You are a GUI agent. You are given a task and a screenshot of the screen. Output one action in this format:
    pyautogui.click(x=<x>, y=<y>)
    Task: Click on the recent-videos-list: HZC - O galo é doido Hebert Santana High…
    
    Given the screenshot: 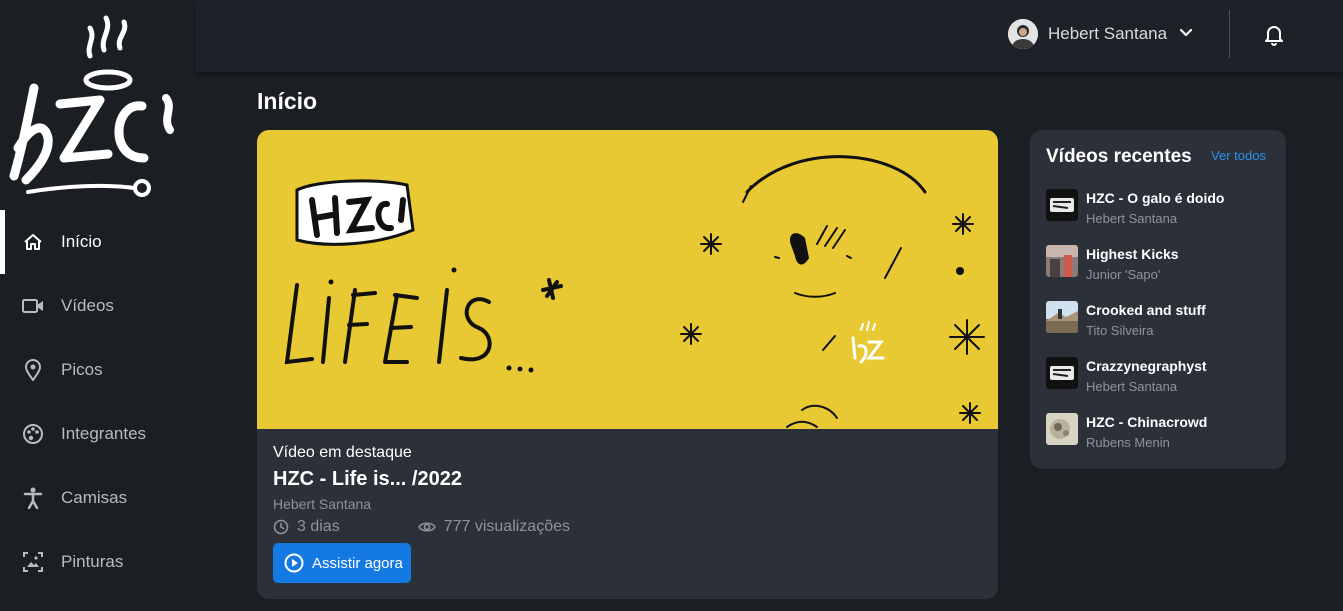 What is the action you would take?
    pyautogui.click(x=1161, y=329)
    